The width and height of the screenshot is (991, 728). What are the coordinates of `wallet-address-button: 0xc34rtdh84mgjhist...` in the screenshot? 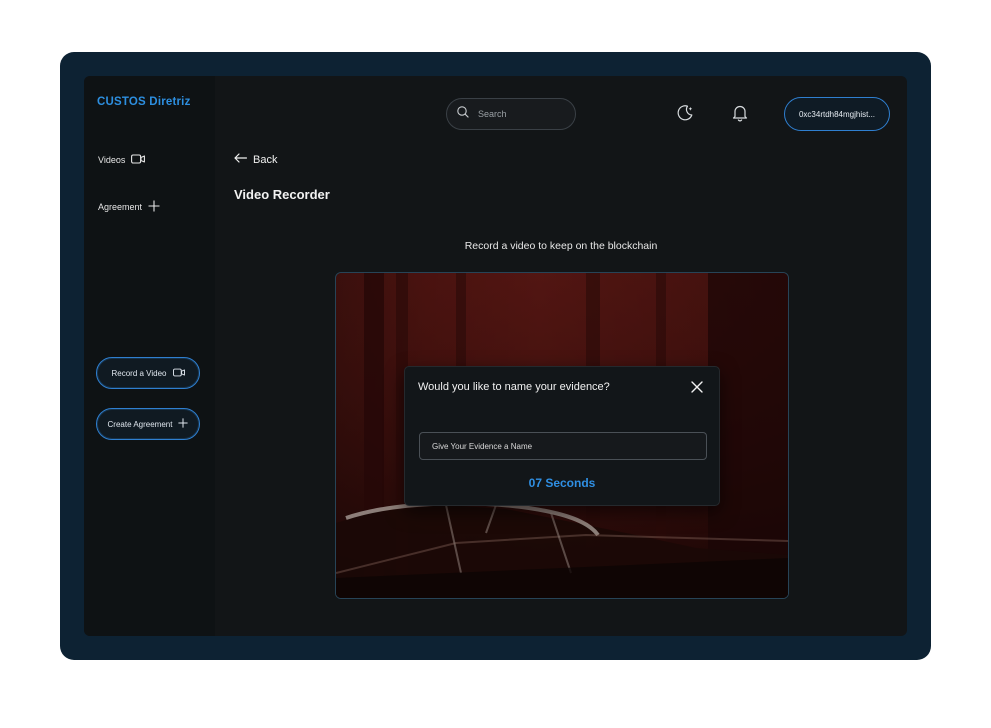 It's located at (837, 114).